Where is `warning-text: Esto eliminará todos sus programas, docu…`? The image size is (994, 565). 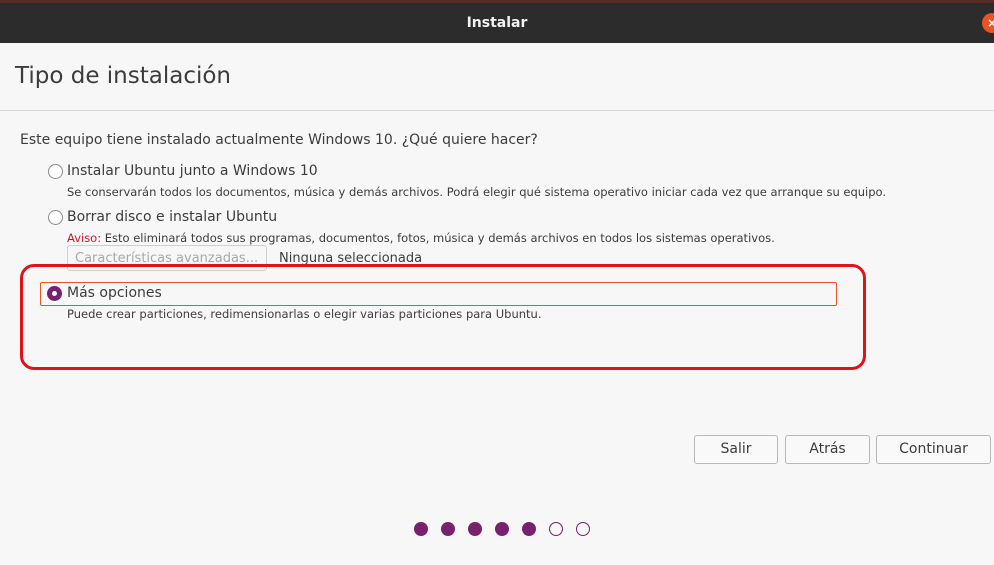
warning-text: Esto eliminará todos sus programas, docu… is located at coordinates (438, 238).